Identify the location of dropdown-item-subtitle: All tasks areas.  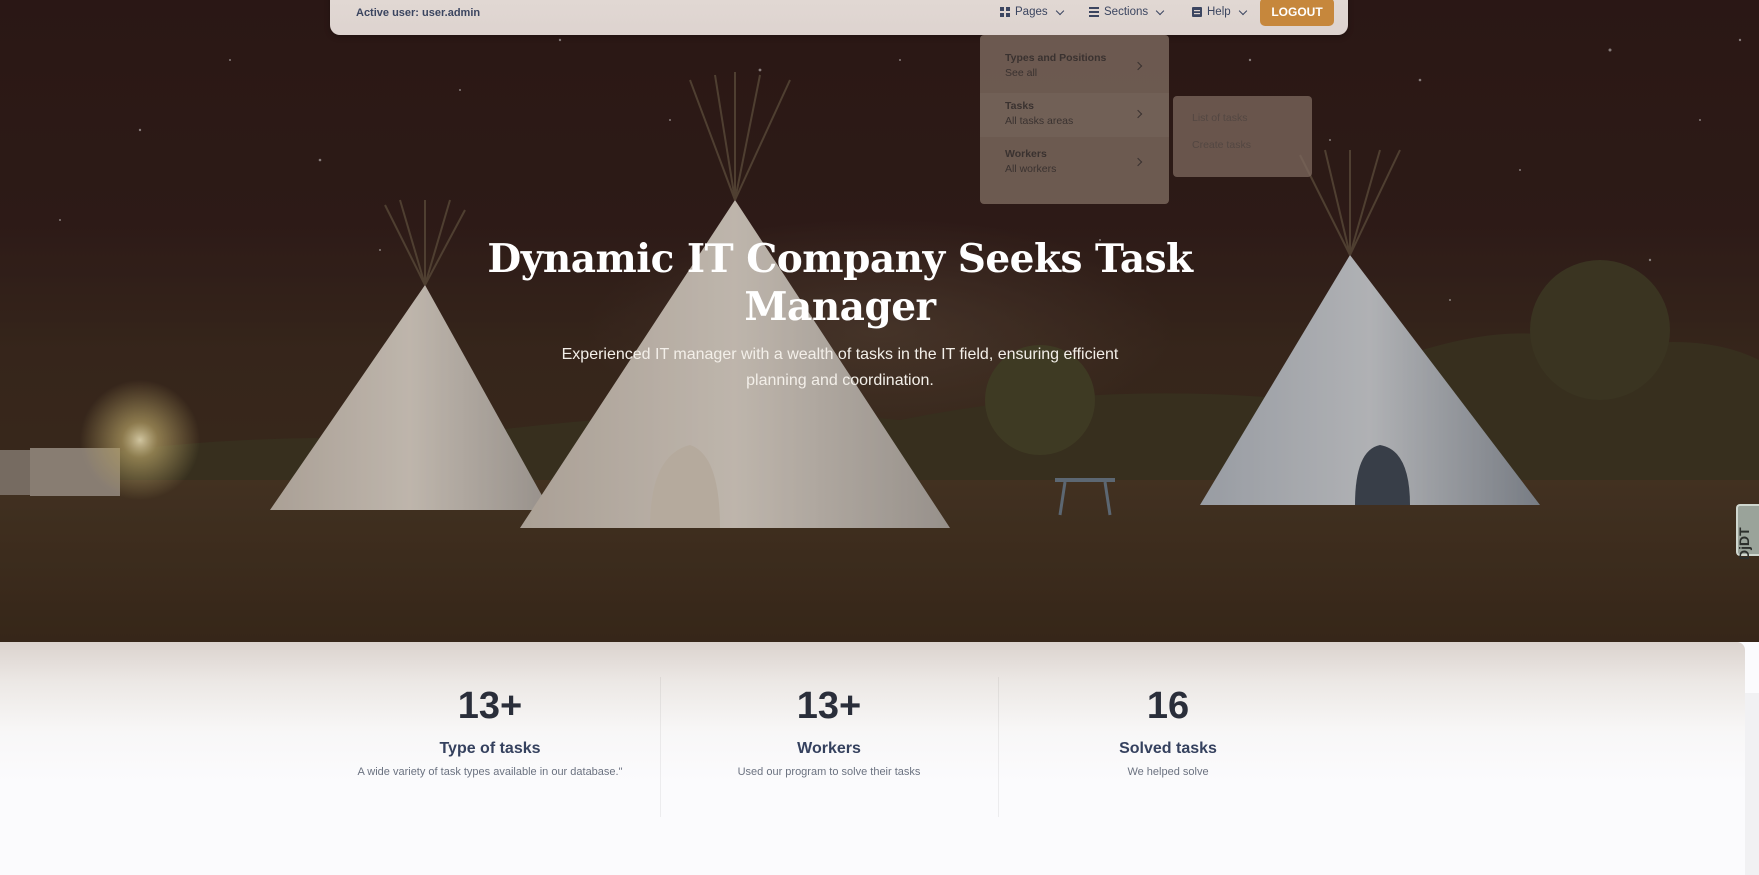
(1039, 121).